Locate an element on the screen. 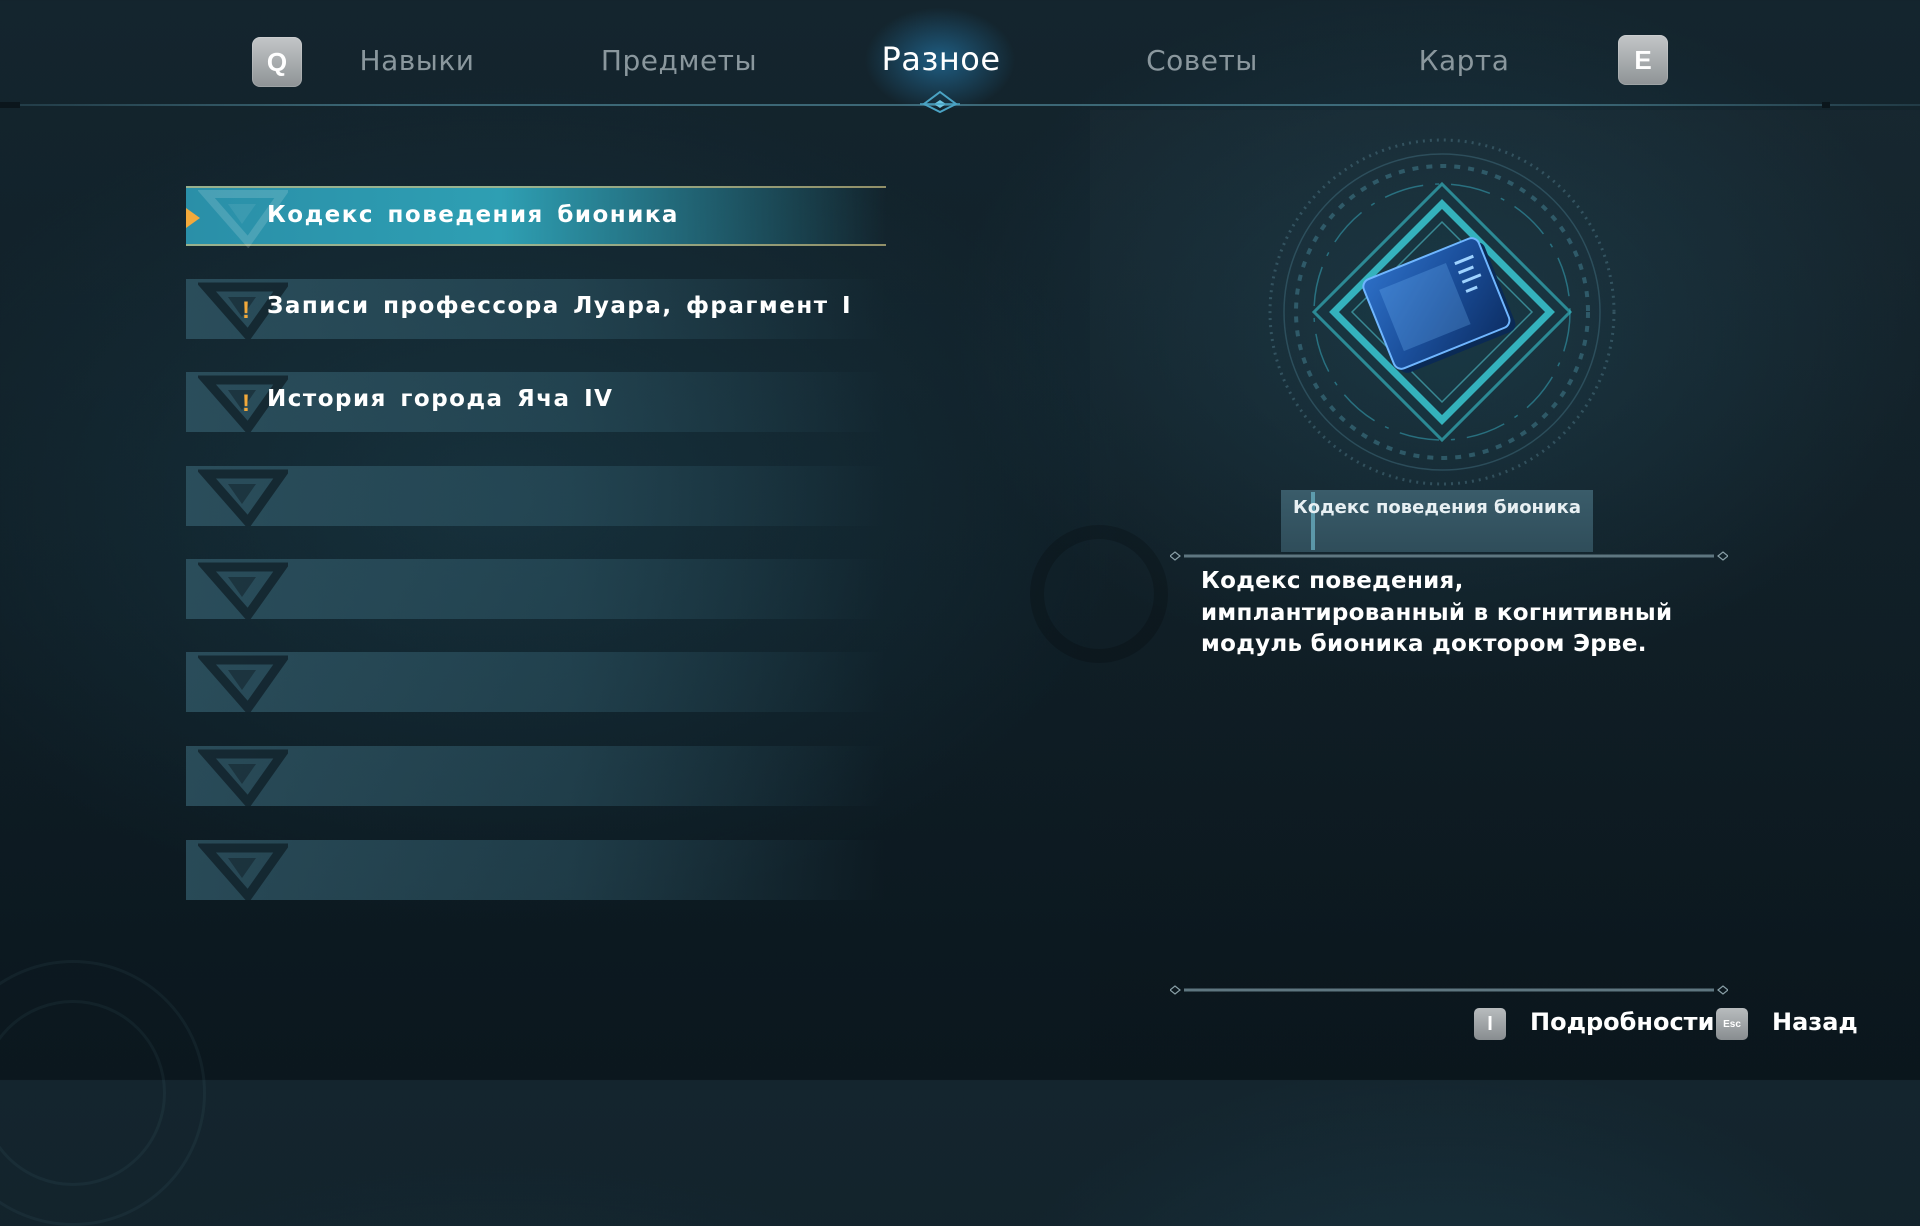 Image resolution: width=1920 pixels, height=1226 pixels. datapad-icon is located at coordinates (1442, 312).